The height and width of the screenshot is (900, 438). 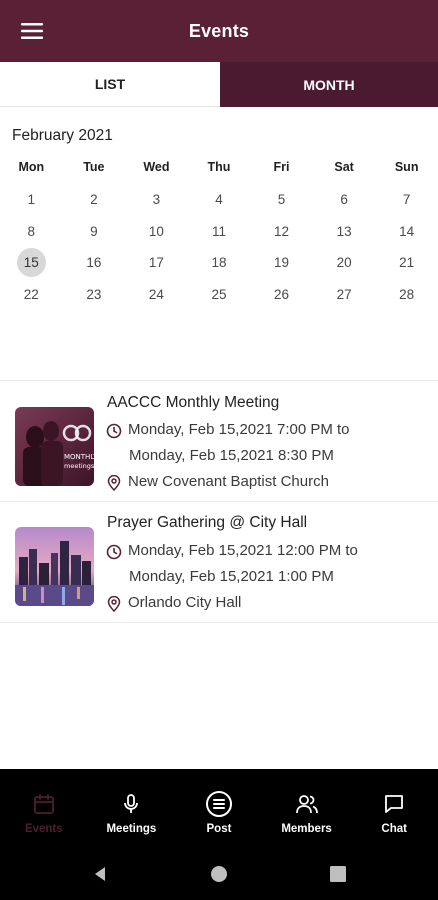 I want to click on home-circle-icon, so click(x=218, y=873).